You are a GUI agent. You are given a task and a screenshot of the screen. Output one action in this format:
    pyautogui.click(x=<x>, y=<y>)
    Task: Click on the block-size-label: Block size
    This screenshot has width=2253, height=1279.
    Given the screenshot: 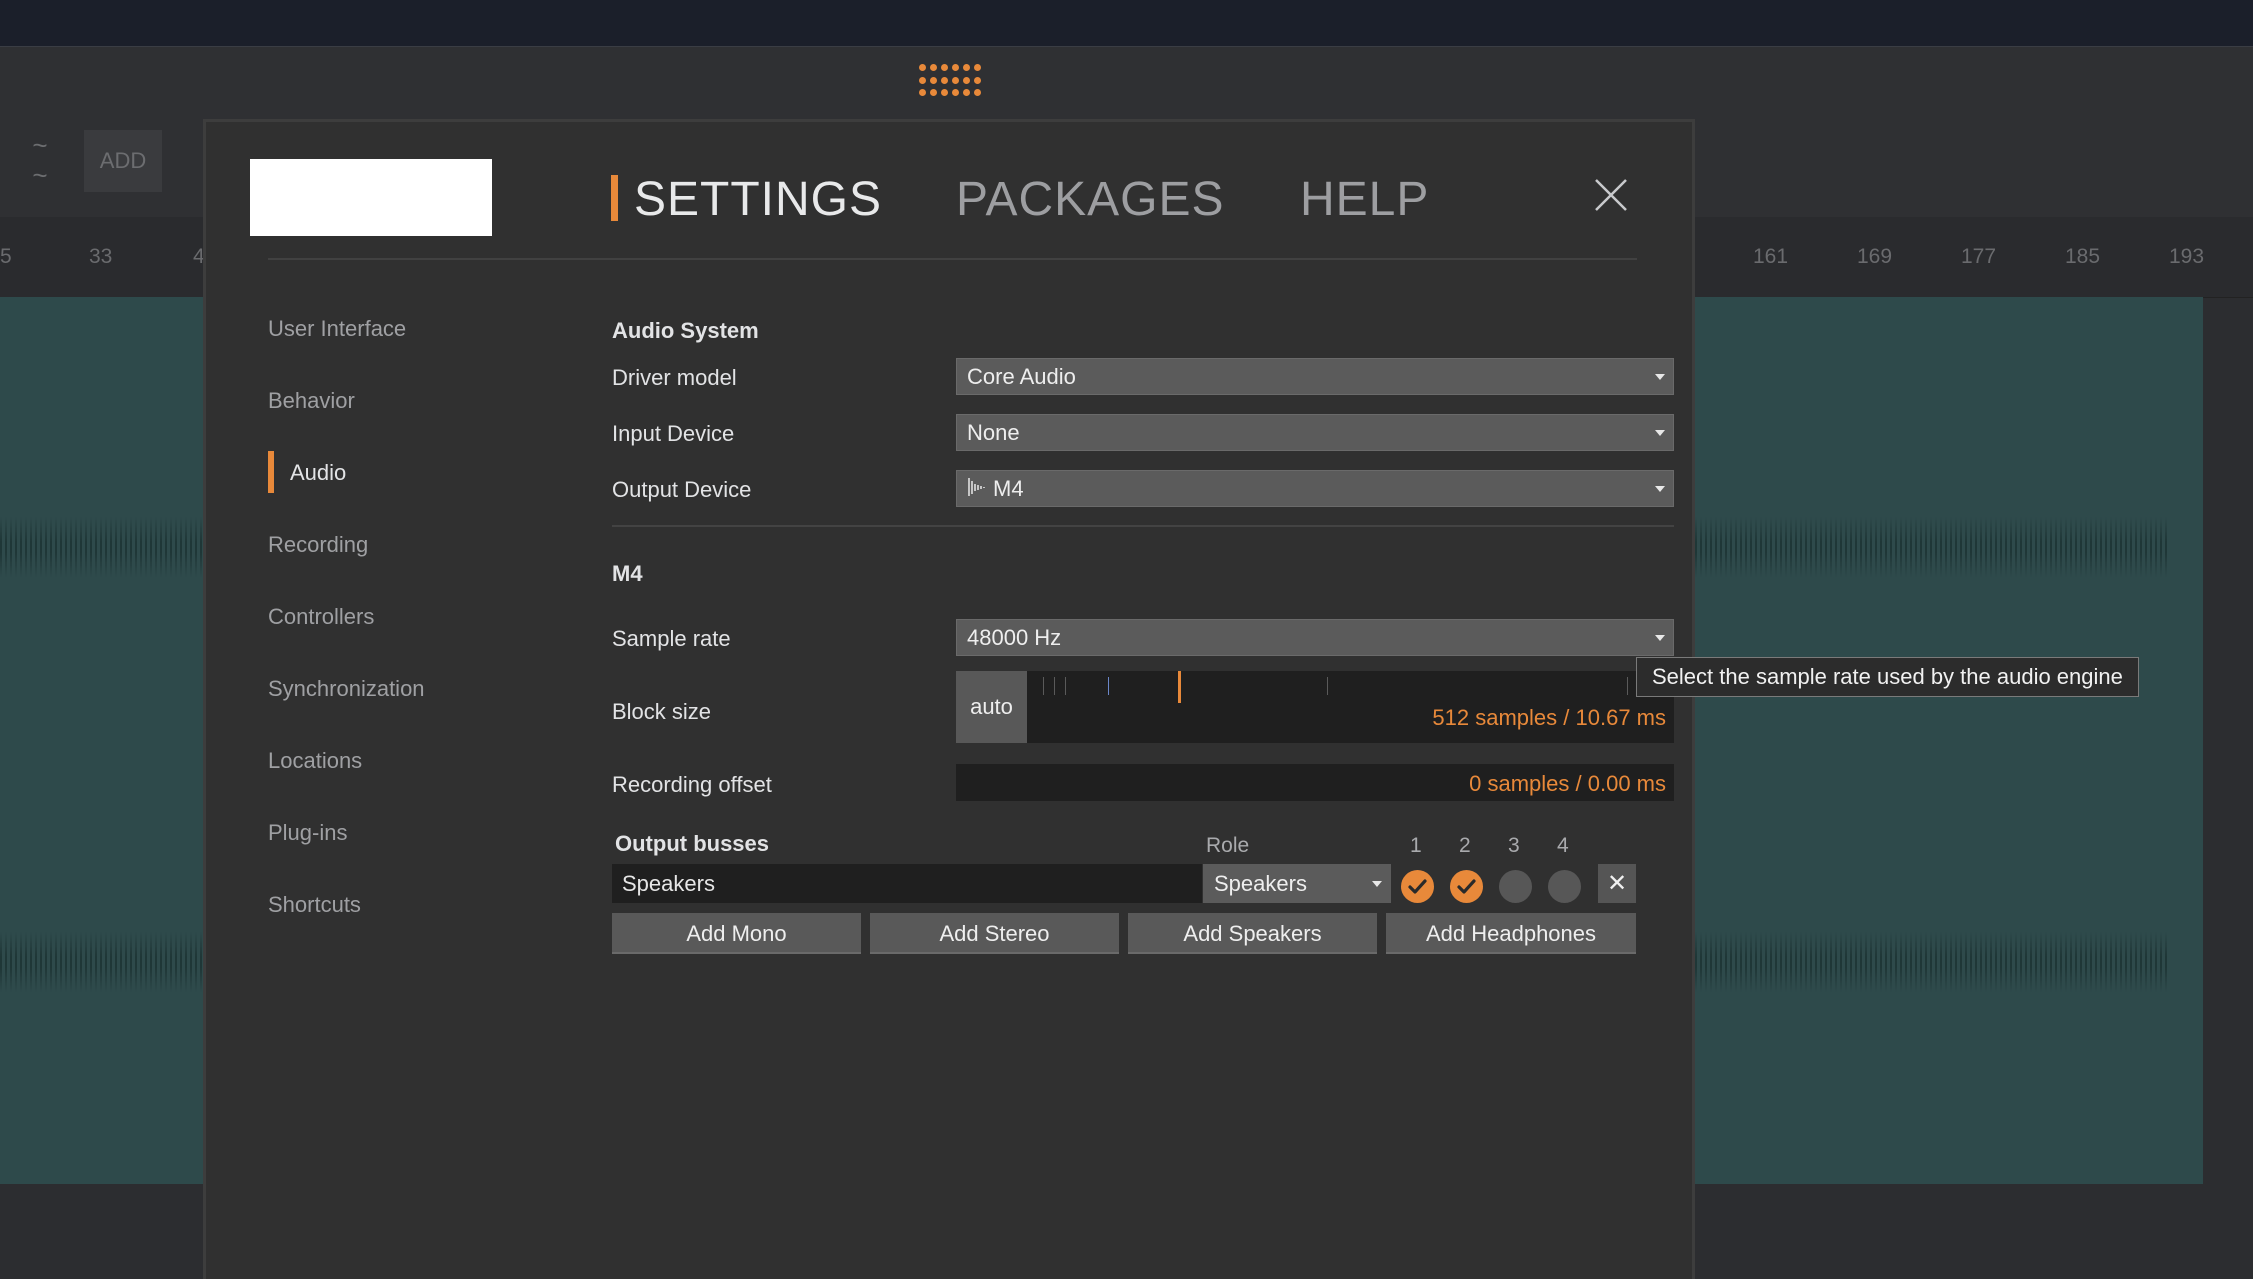 What is the action you would take?
    pyautogui.click(x=662, y=711)
    